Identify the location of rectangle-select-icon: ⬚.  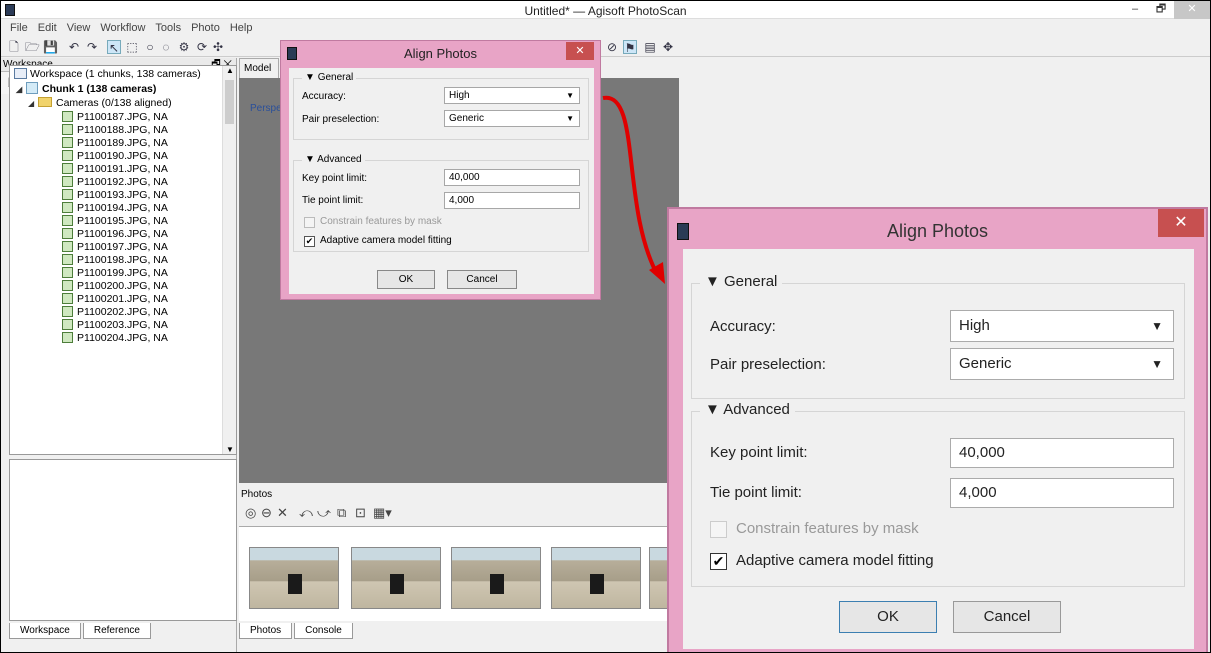
(132, 47).